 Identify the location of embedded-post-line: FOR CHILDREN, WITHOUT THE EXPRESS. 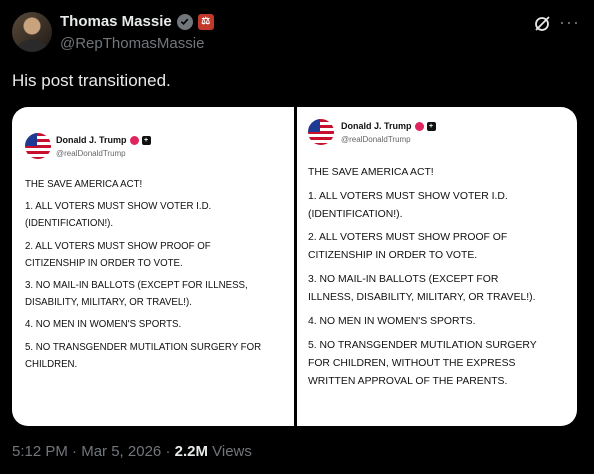
(412, 363).